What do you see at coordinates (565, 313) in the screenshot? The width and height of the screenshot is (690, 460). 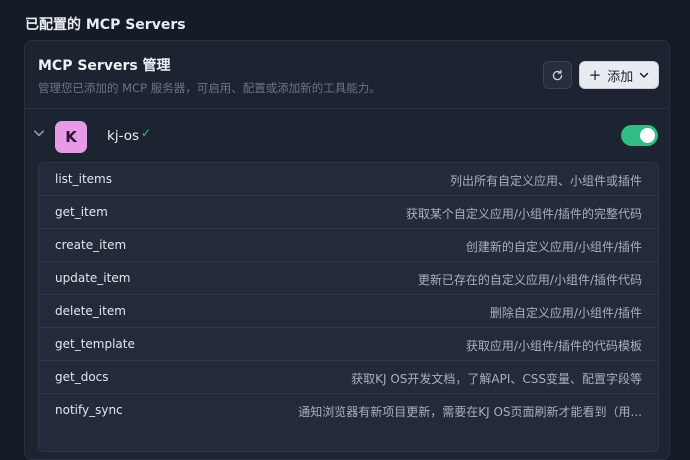 I see `tool-description: 删除自定义应用/小组件/插件` at bounding box center [565, 313].